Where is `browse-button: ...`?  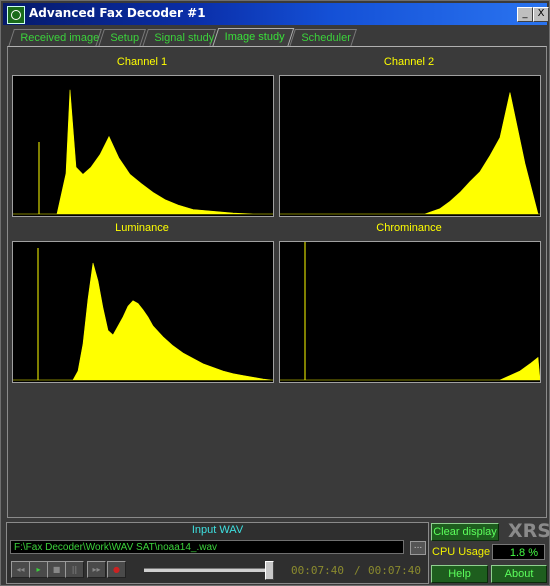
browse-button: ... is located at coordinates (418, 548).